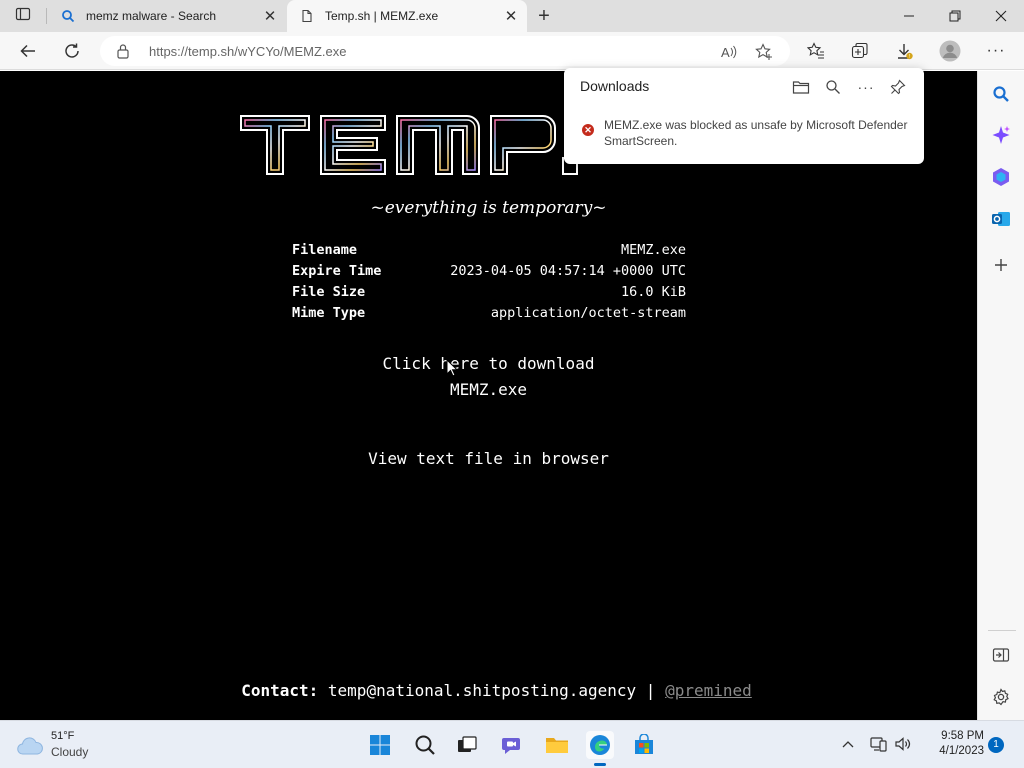 This screenshot has width=1024, height=768. What do you see at coordinates (1001, 135) in the screenshot?
I see `sidebar-discover-icon` at bounding box center [1001, 135].